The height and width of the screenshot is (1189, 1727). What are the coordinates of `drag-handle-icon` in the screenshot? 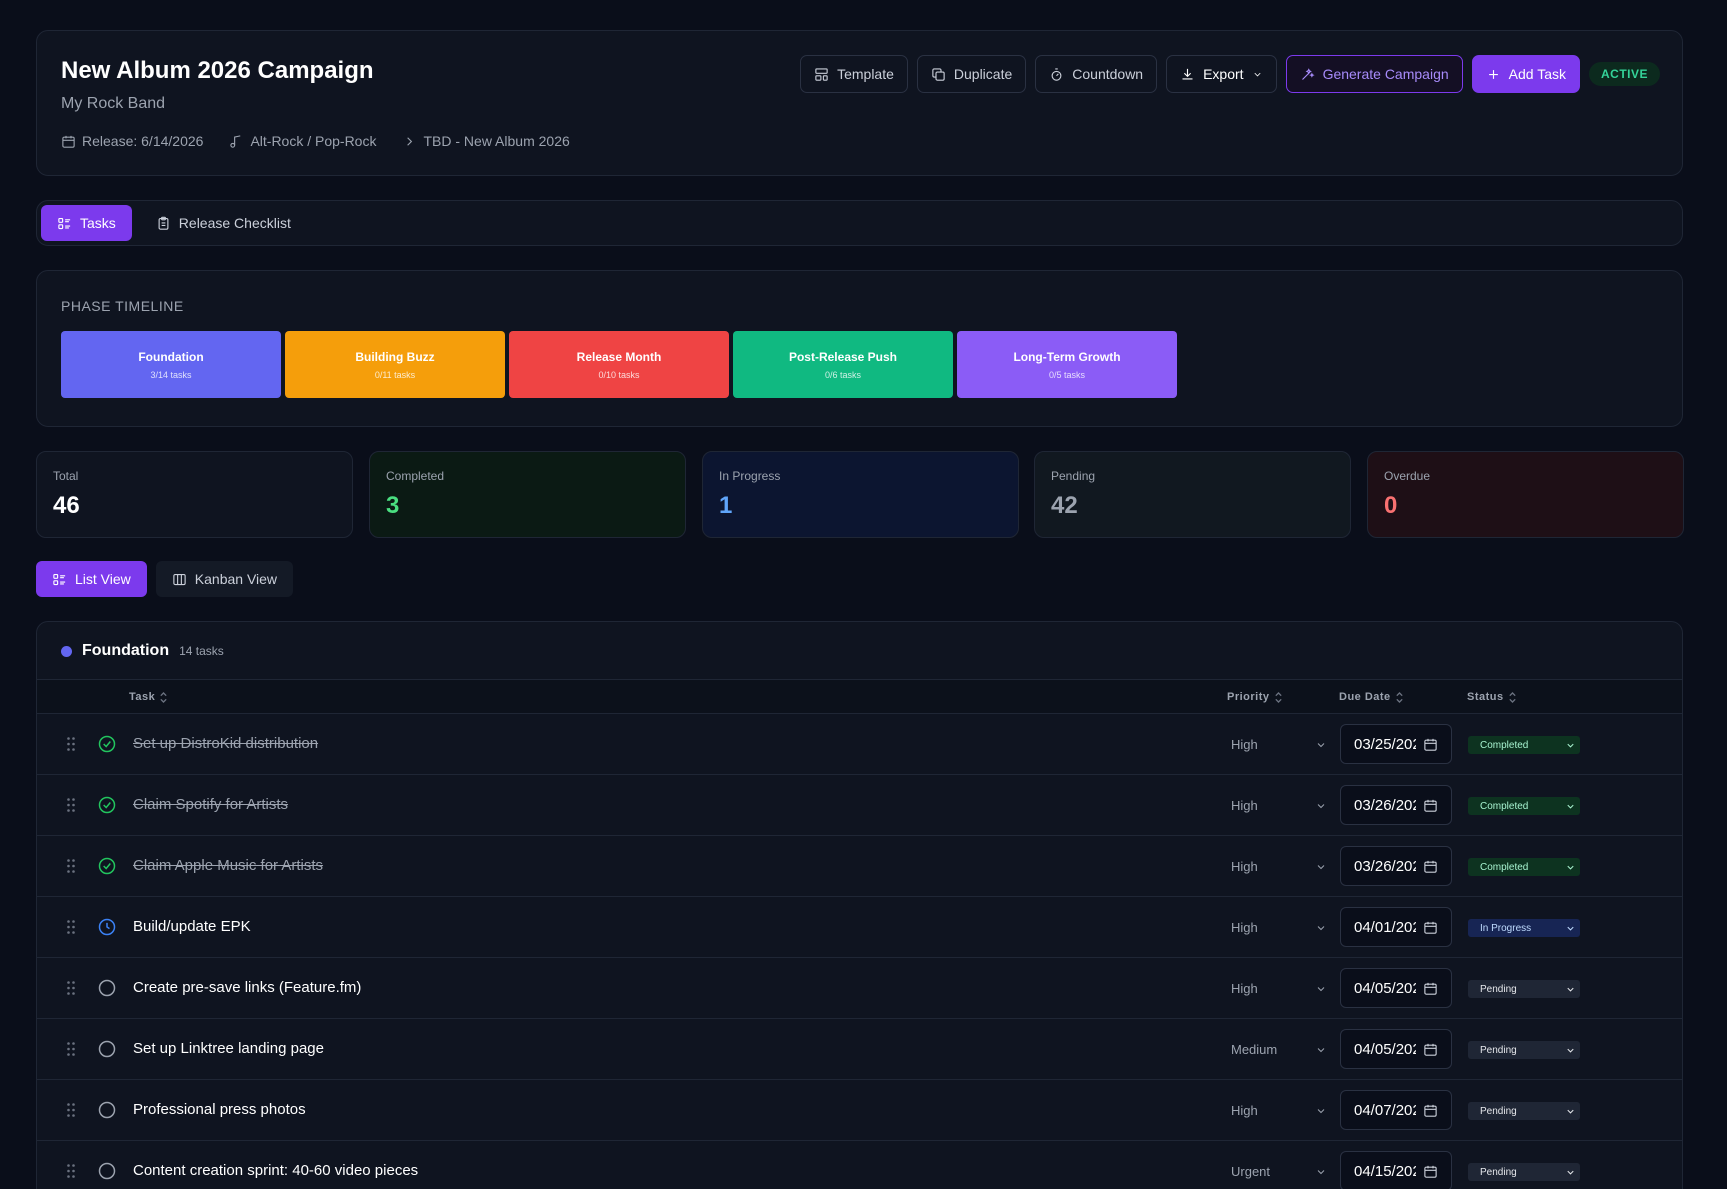 It's located at (71, 1171).